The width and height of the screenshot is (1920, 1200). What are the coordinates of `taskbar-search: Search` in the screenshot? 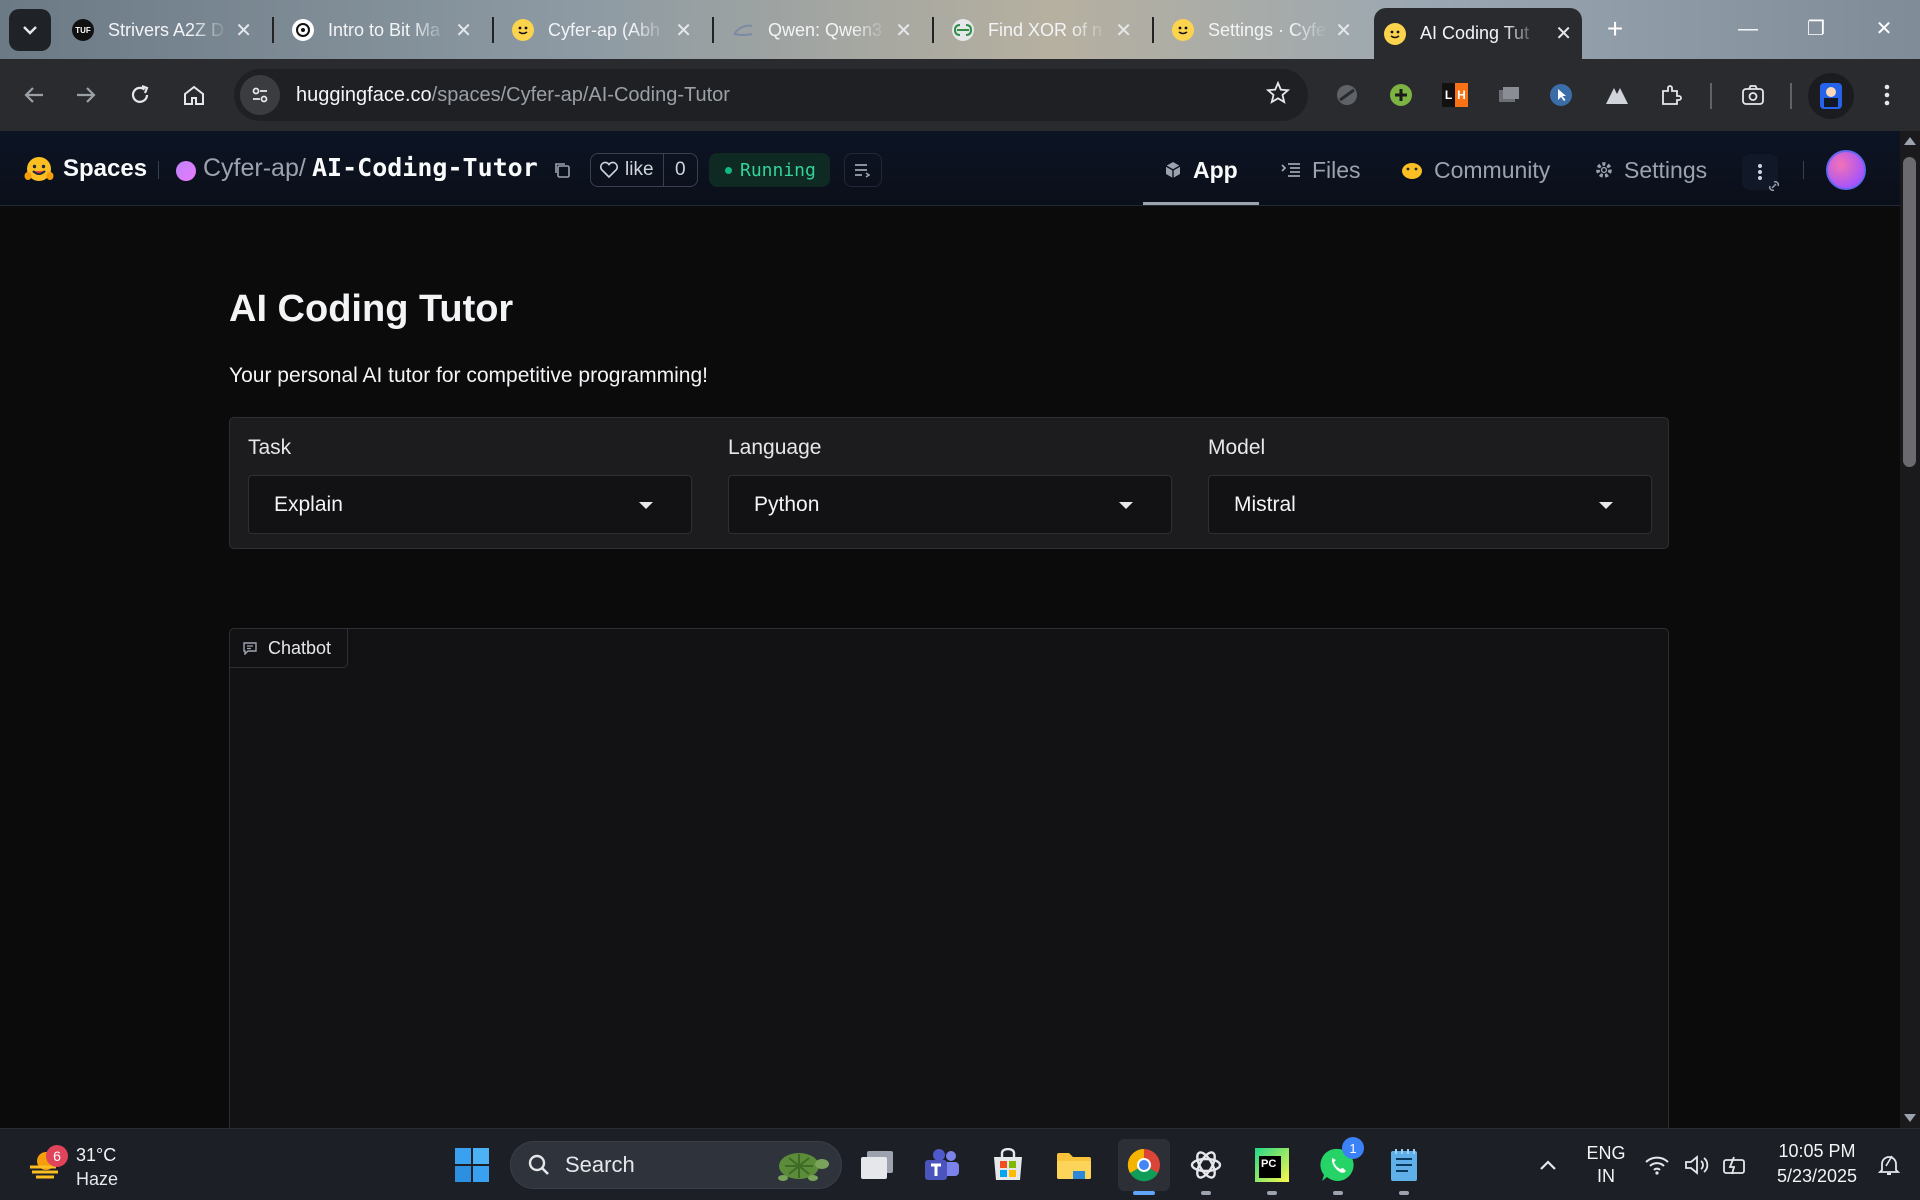 It's located at (676, 1165).